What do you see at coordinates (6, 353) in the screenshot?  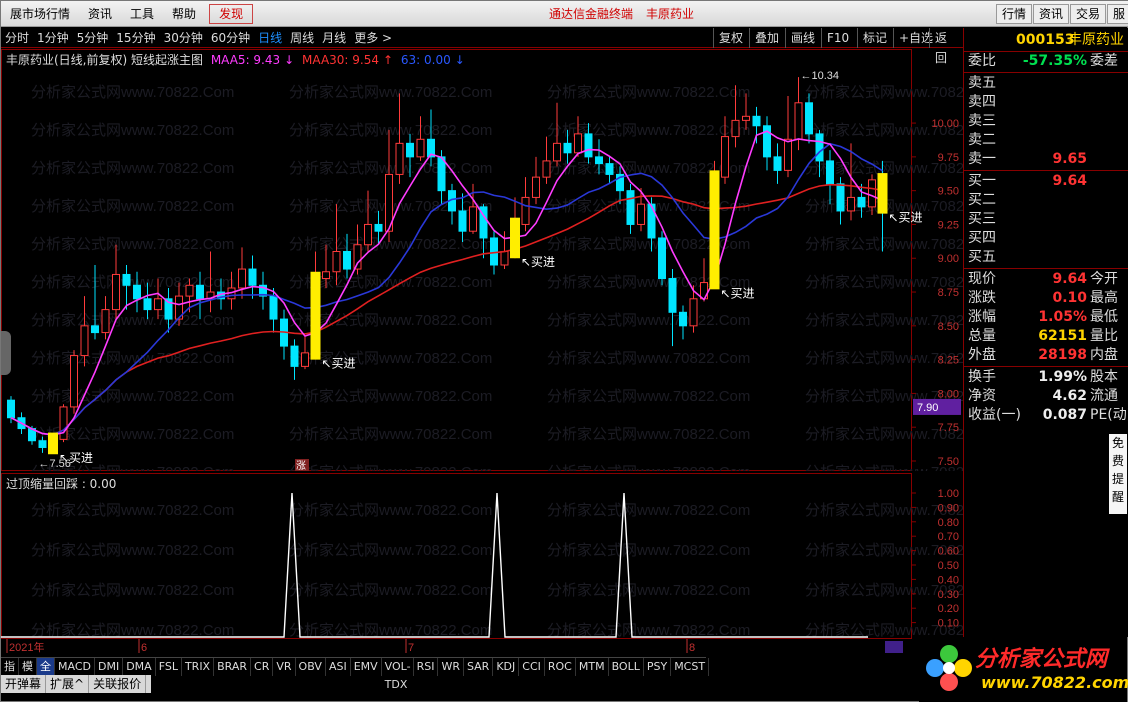 I see `collapse-handle` at bounding box center [6, 353].